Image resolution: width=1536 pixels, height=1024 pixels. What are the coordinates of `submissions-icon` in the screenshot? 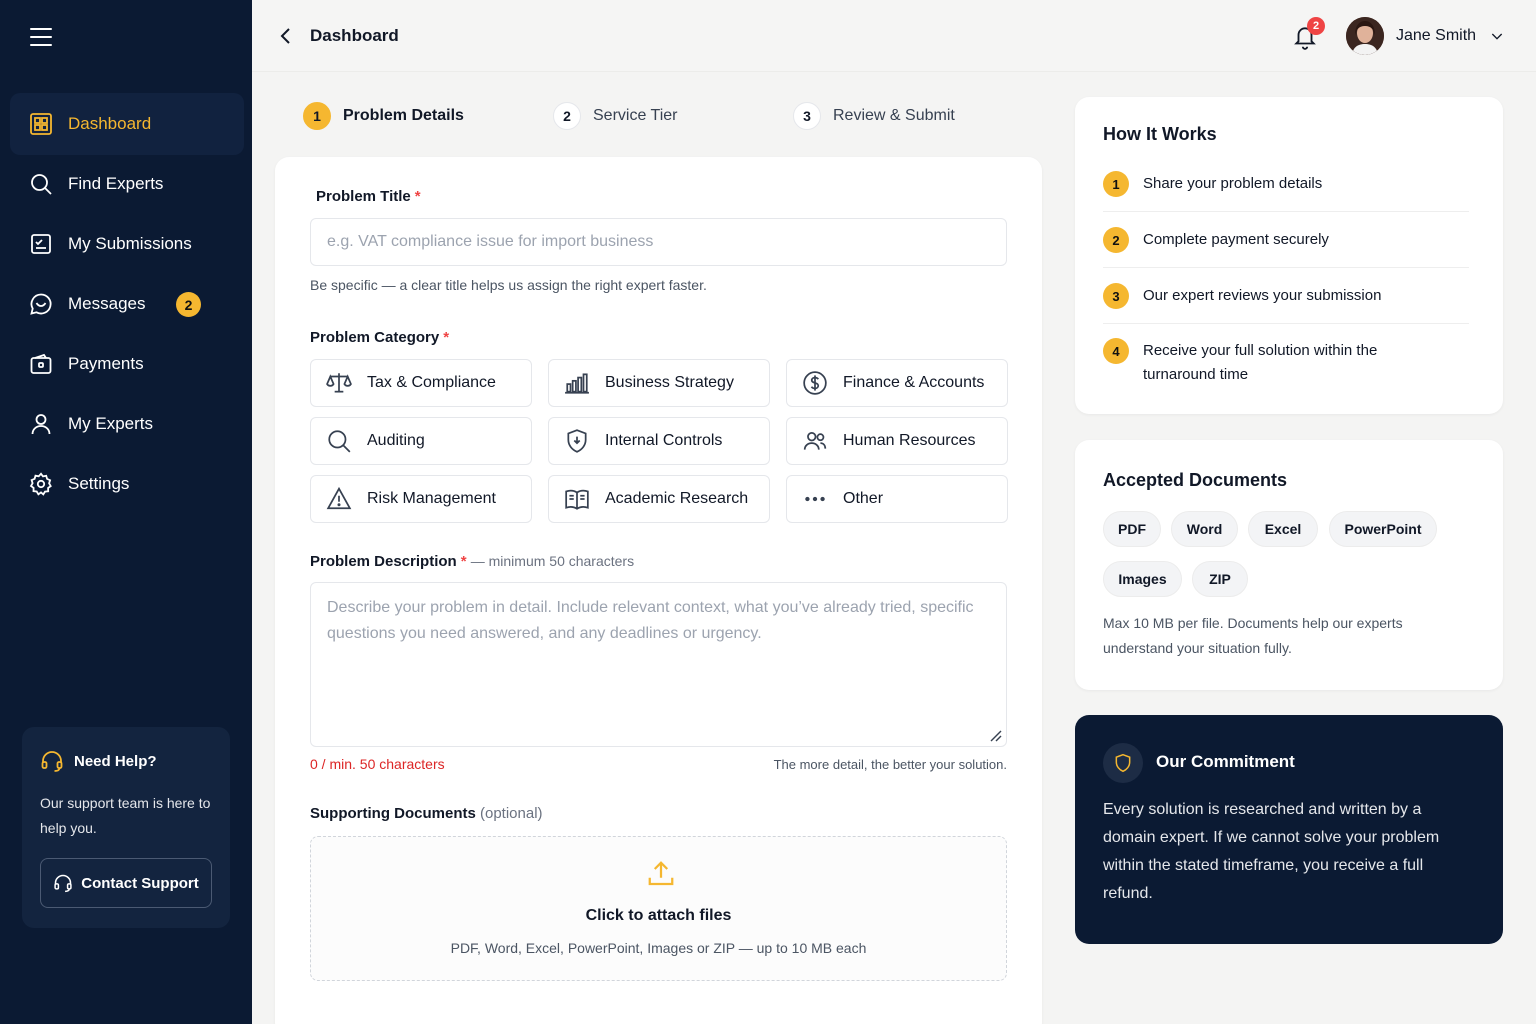 It's located at (41, 244).